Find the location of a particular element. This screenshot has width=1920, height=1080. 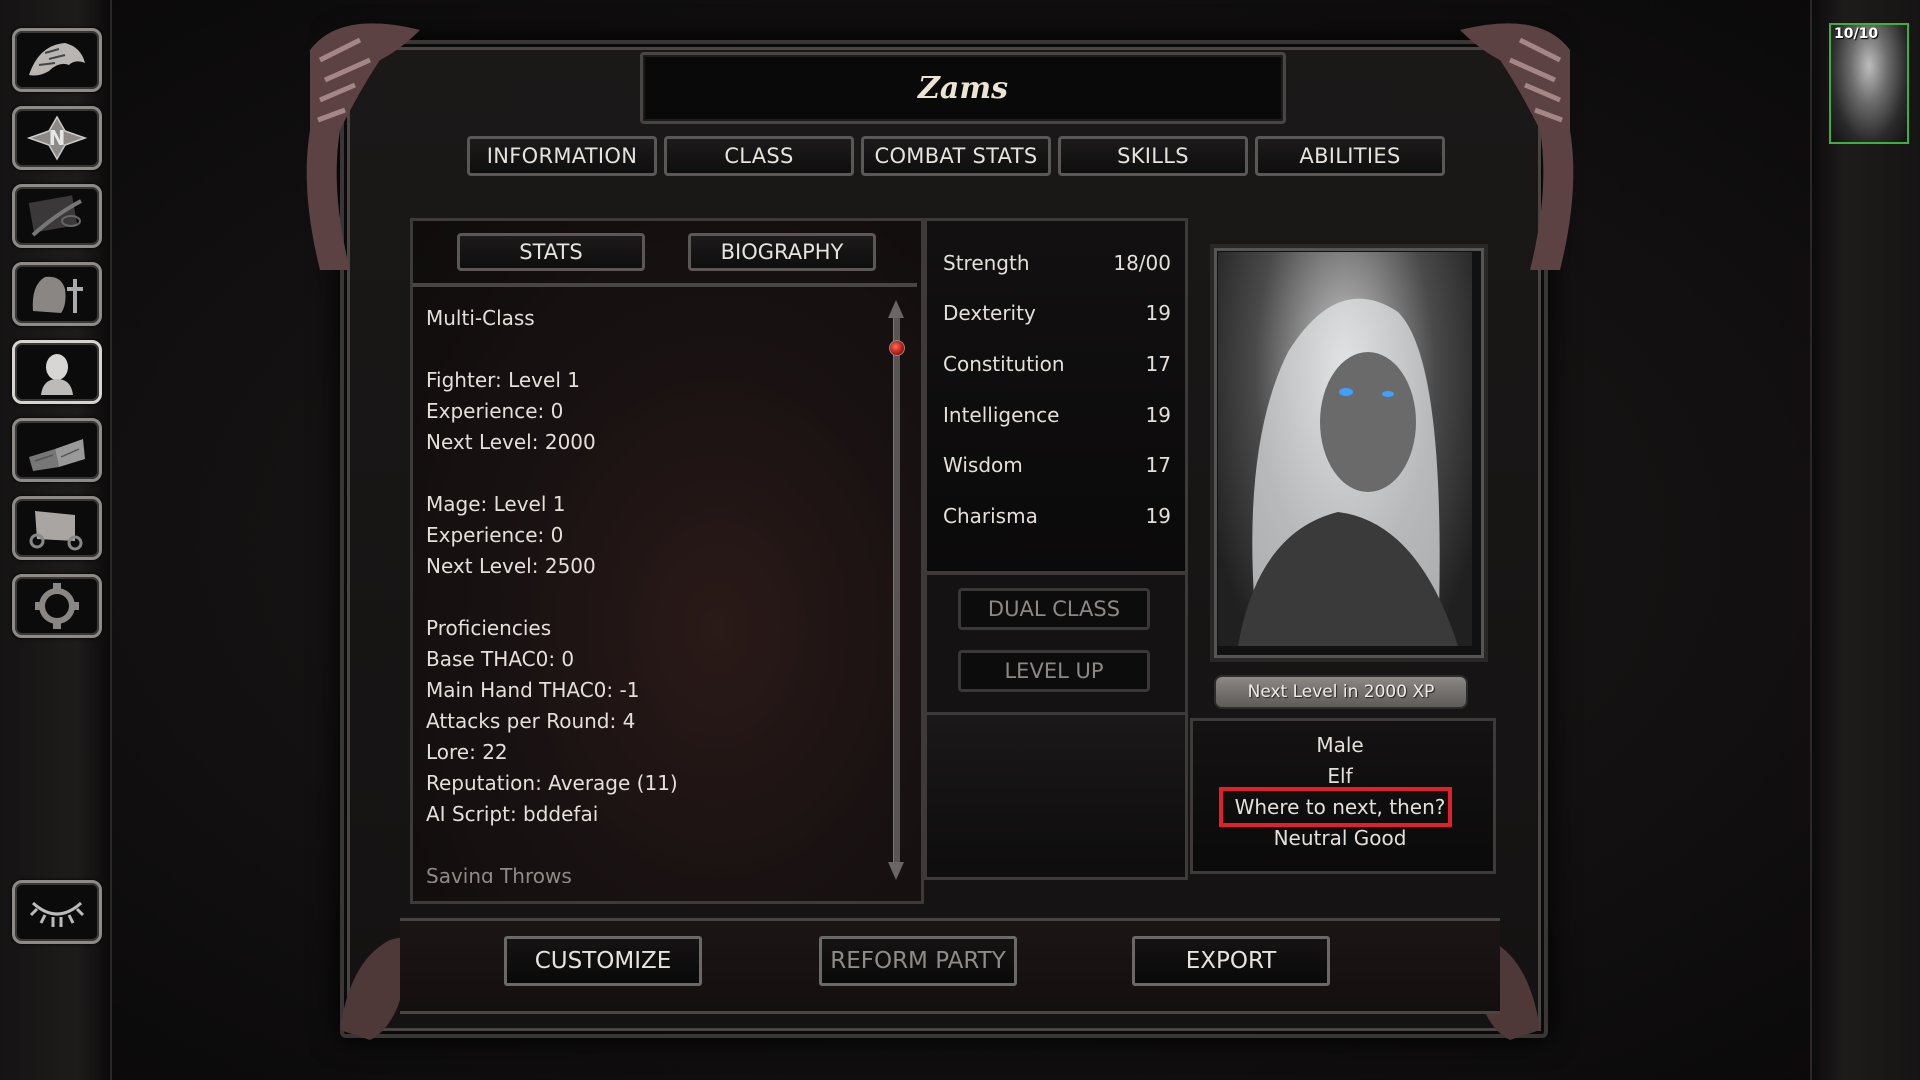

compass-icon: N is located at coordinates (57, 138).